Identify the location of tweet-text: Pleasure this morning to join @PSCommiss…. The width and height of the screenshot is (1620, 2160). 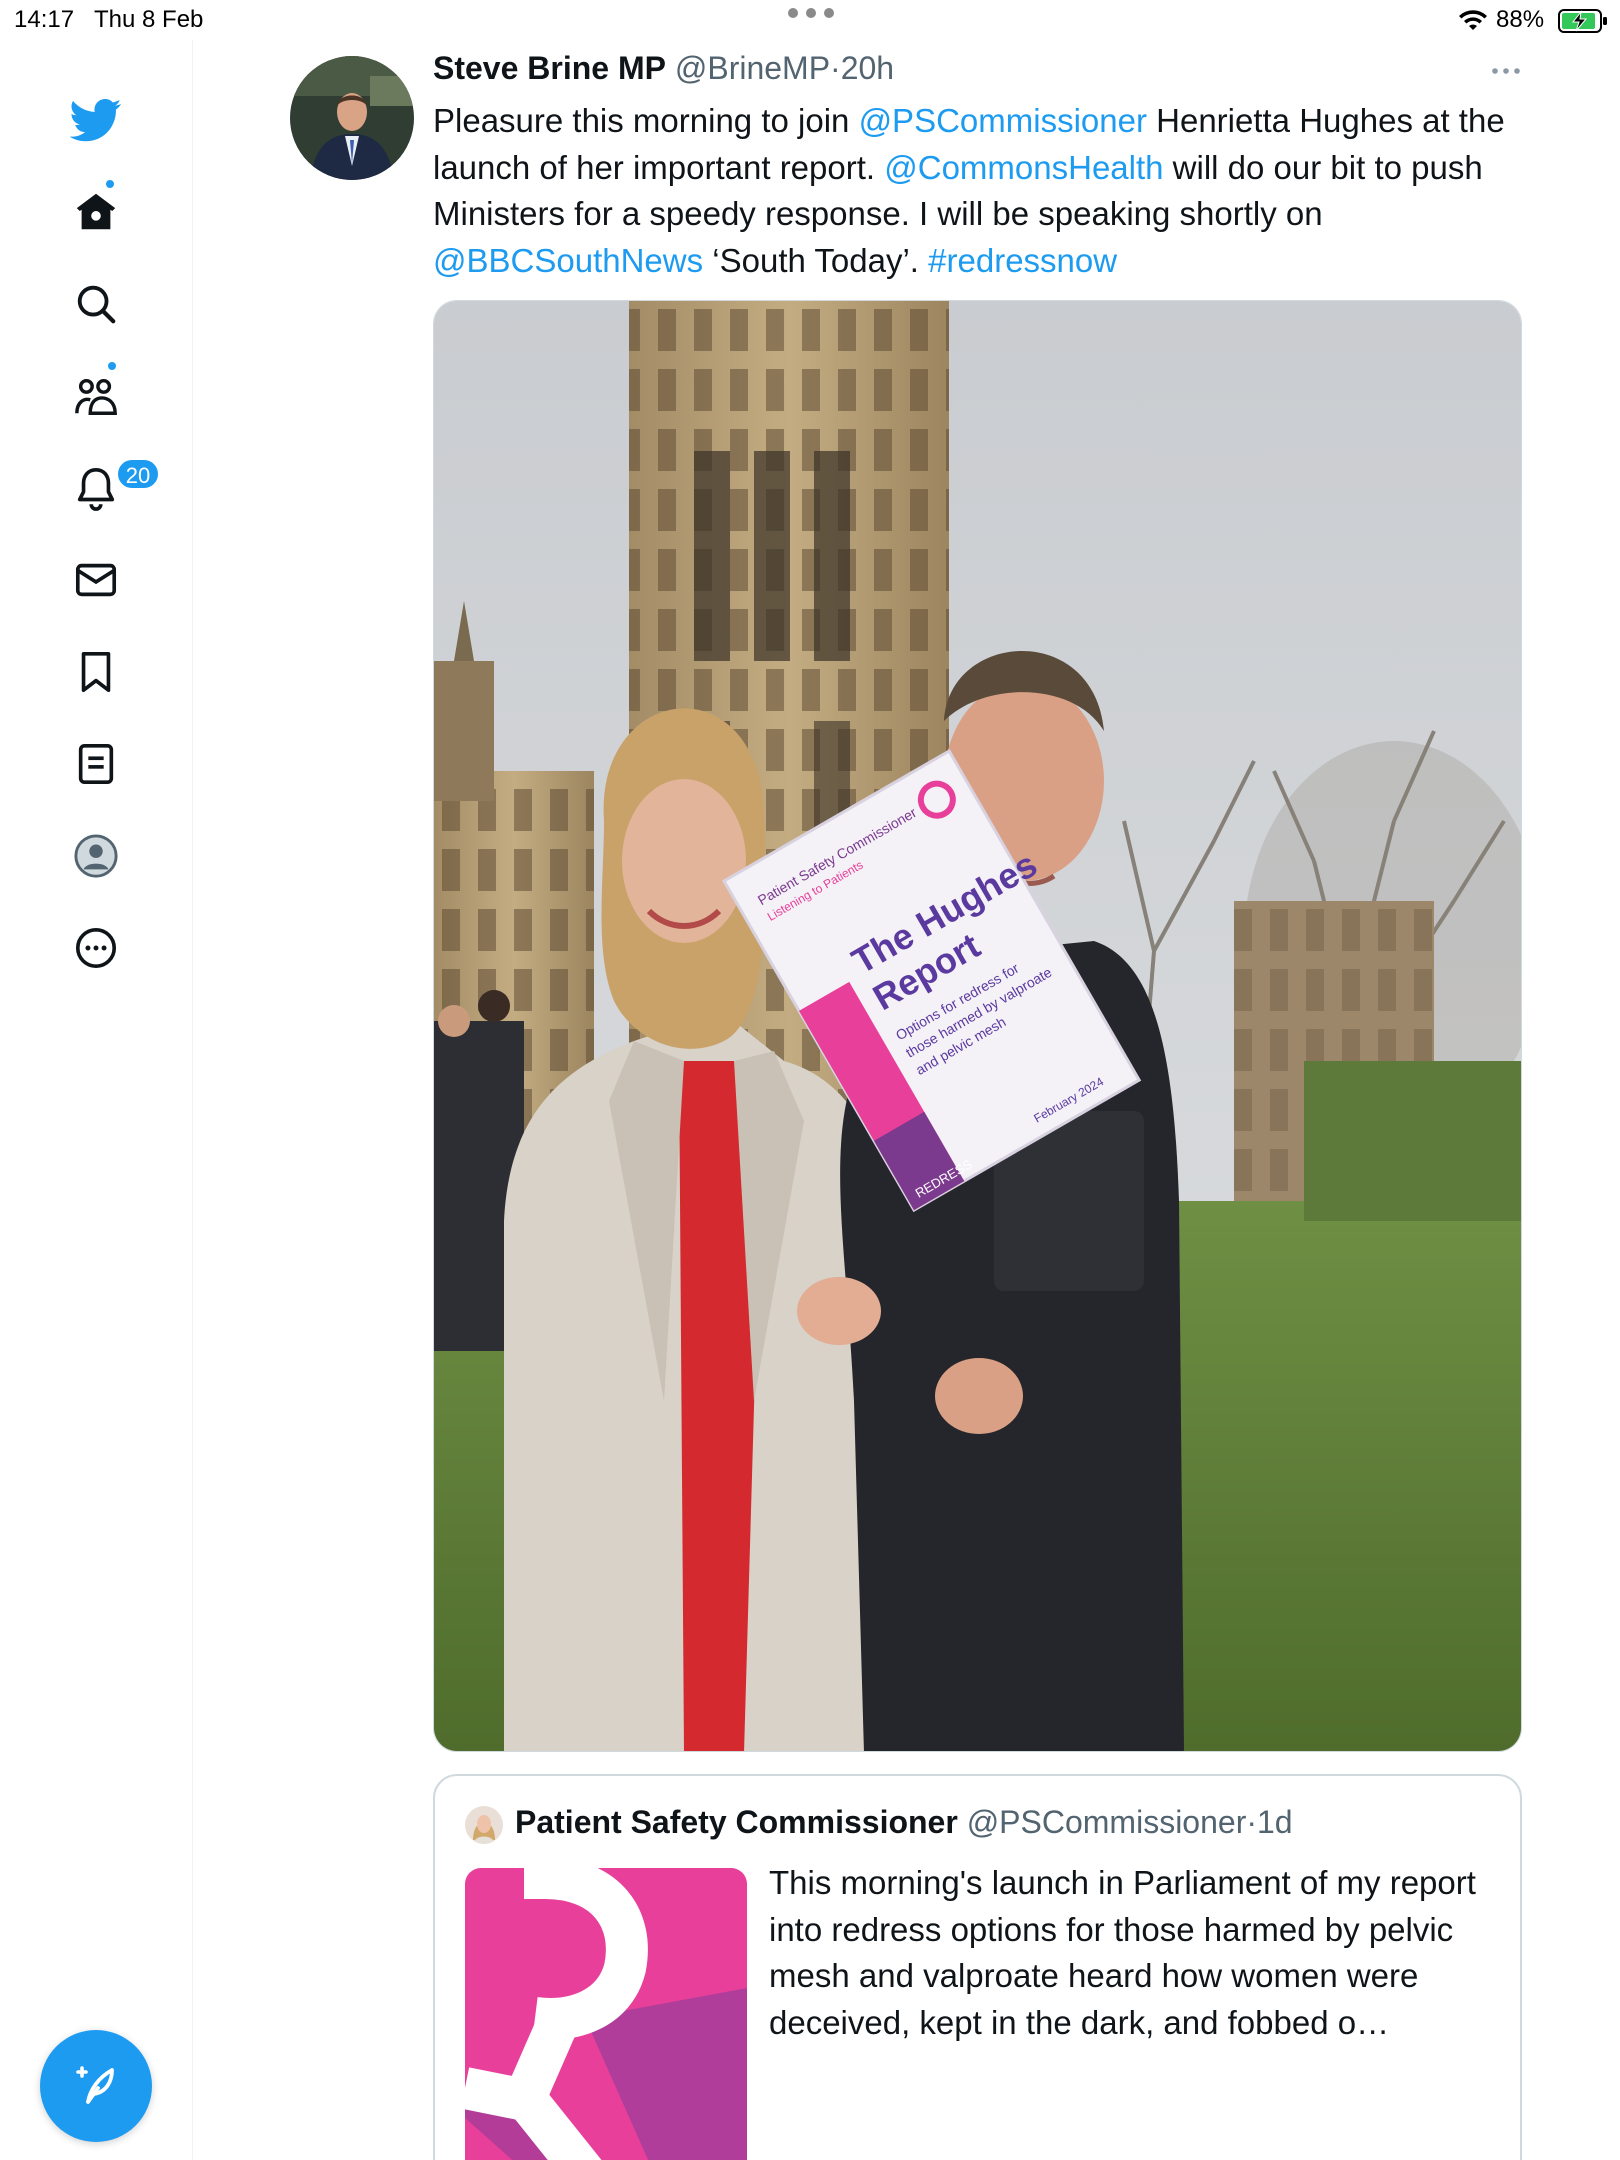
(978, 191).